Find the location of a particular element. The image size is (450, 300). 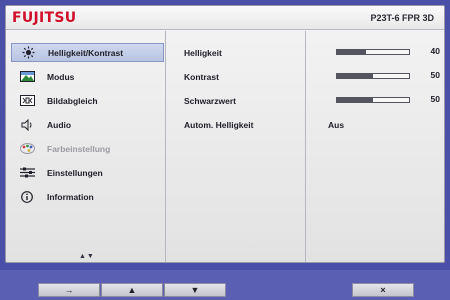

setting-label-autom-helligkeit: Autom. Helligkeit is located at coordinates (219, 124).